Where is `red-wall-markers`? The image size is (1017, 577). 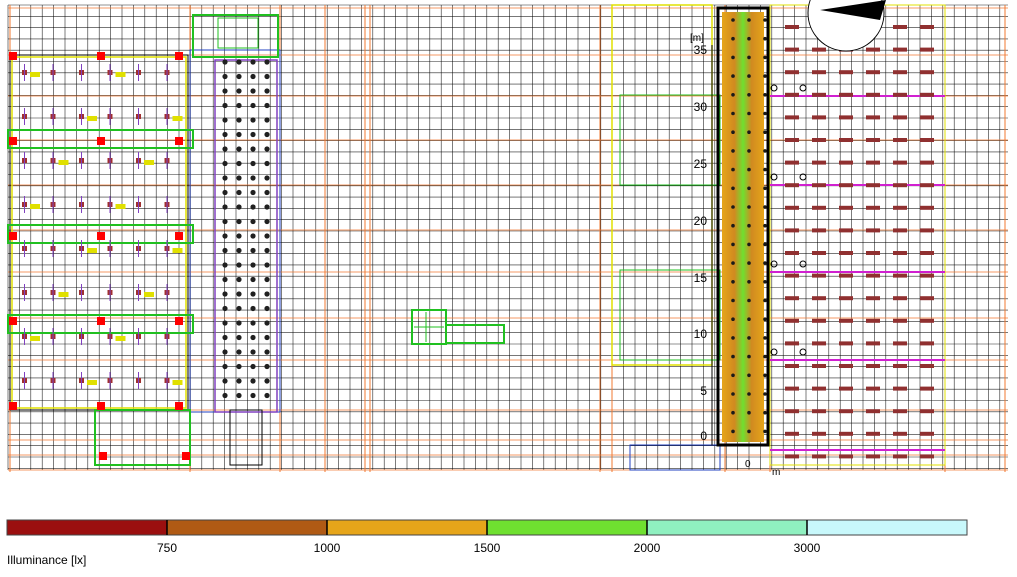
red-wall-markers is located at coordinates (99, 256).